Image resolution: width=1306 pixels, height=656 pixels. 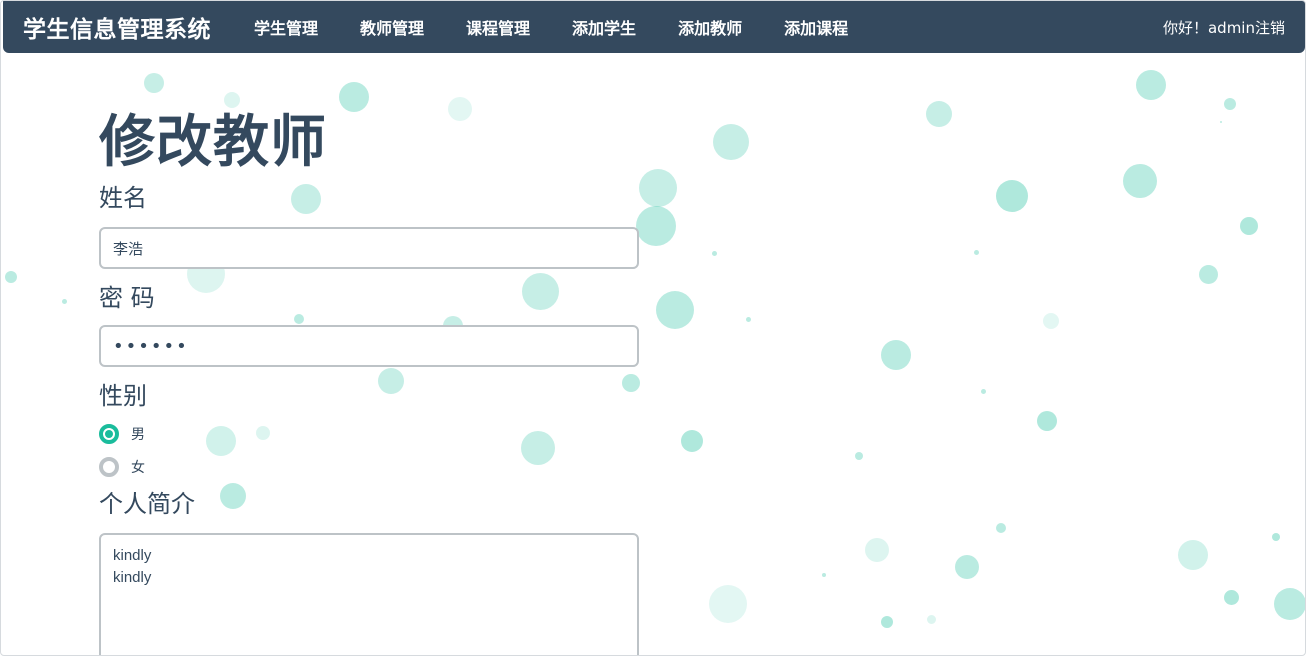 What do you see at coordinates (551, 27) in the screenshot?
I see `nav-links: 学生管理 教师管理 课程管理 添加学生 添加教师 添加课程` at bounding box center [551, 27].